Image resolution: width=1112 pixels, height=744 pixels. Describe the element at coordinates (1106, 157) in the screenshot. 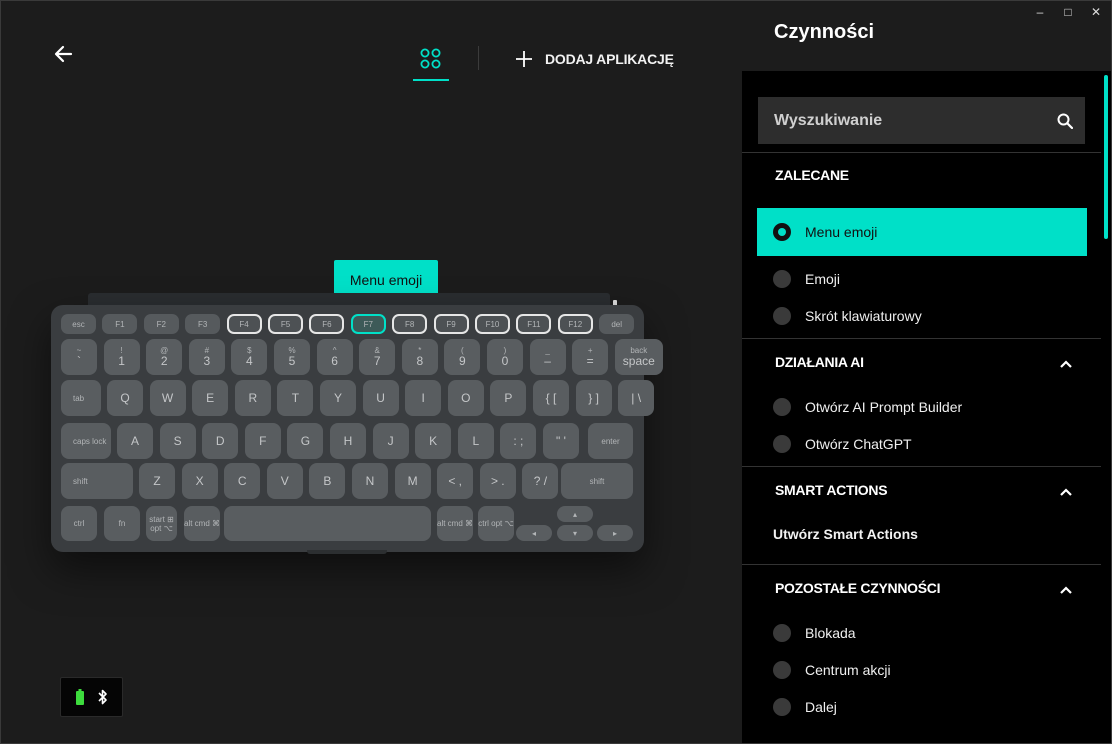

I see `panel-scrollbar` at that location.